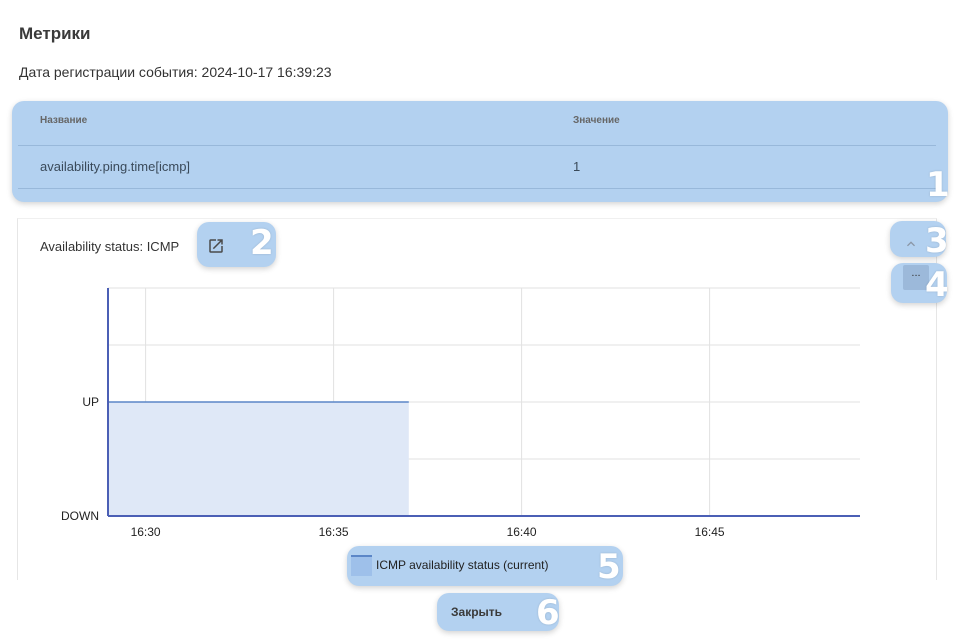 This screenshot has height=640, width=954. Describe the element at coordinates (115, 166) in the screenshot. I see `table-cell-name: availability.ping.time[icmp]` at that location.